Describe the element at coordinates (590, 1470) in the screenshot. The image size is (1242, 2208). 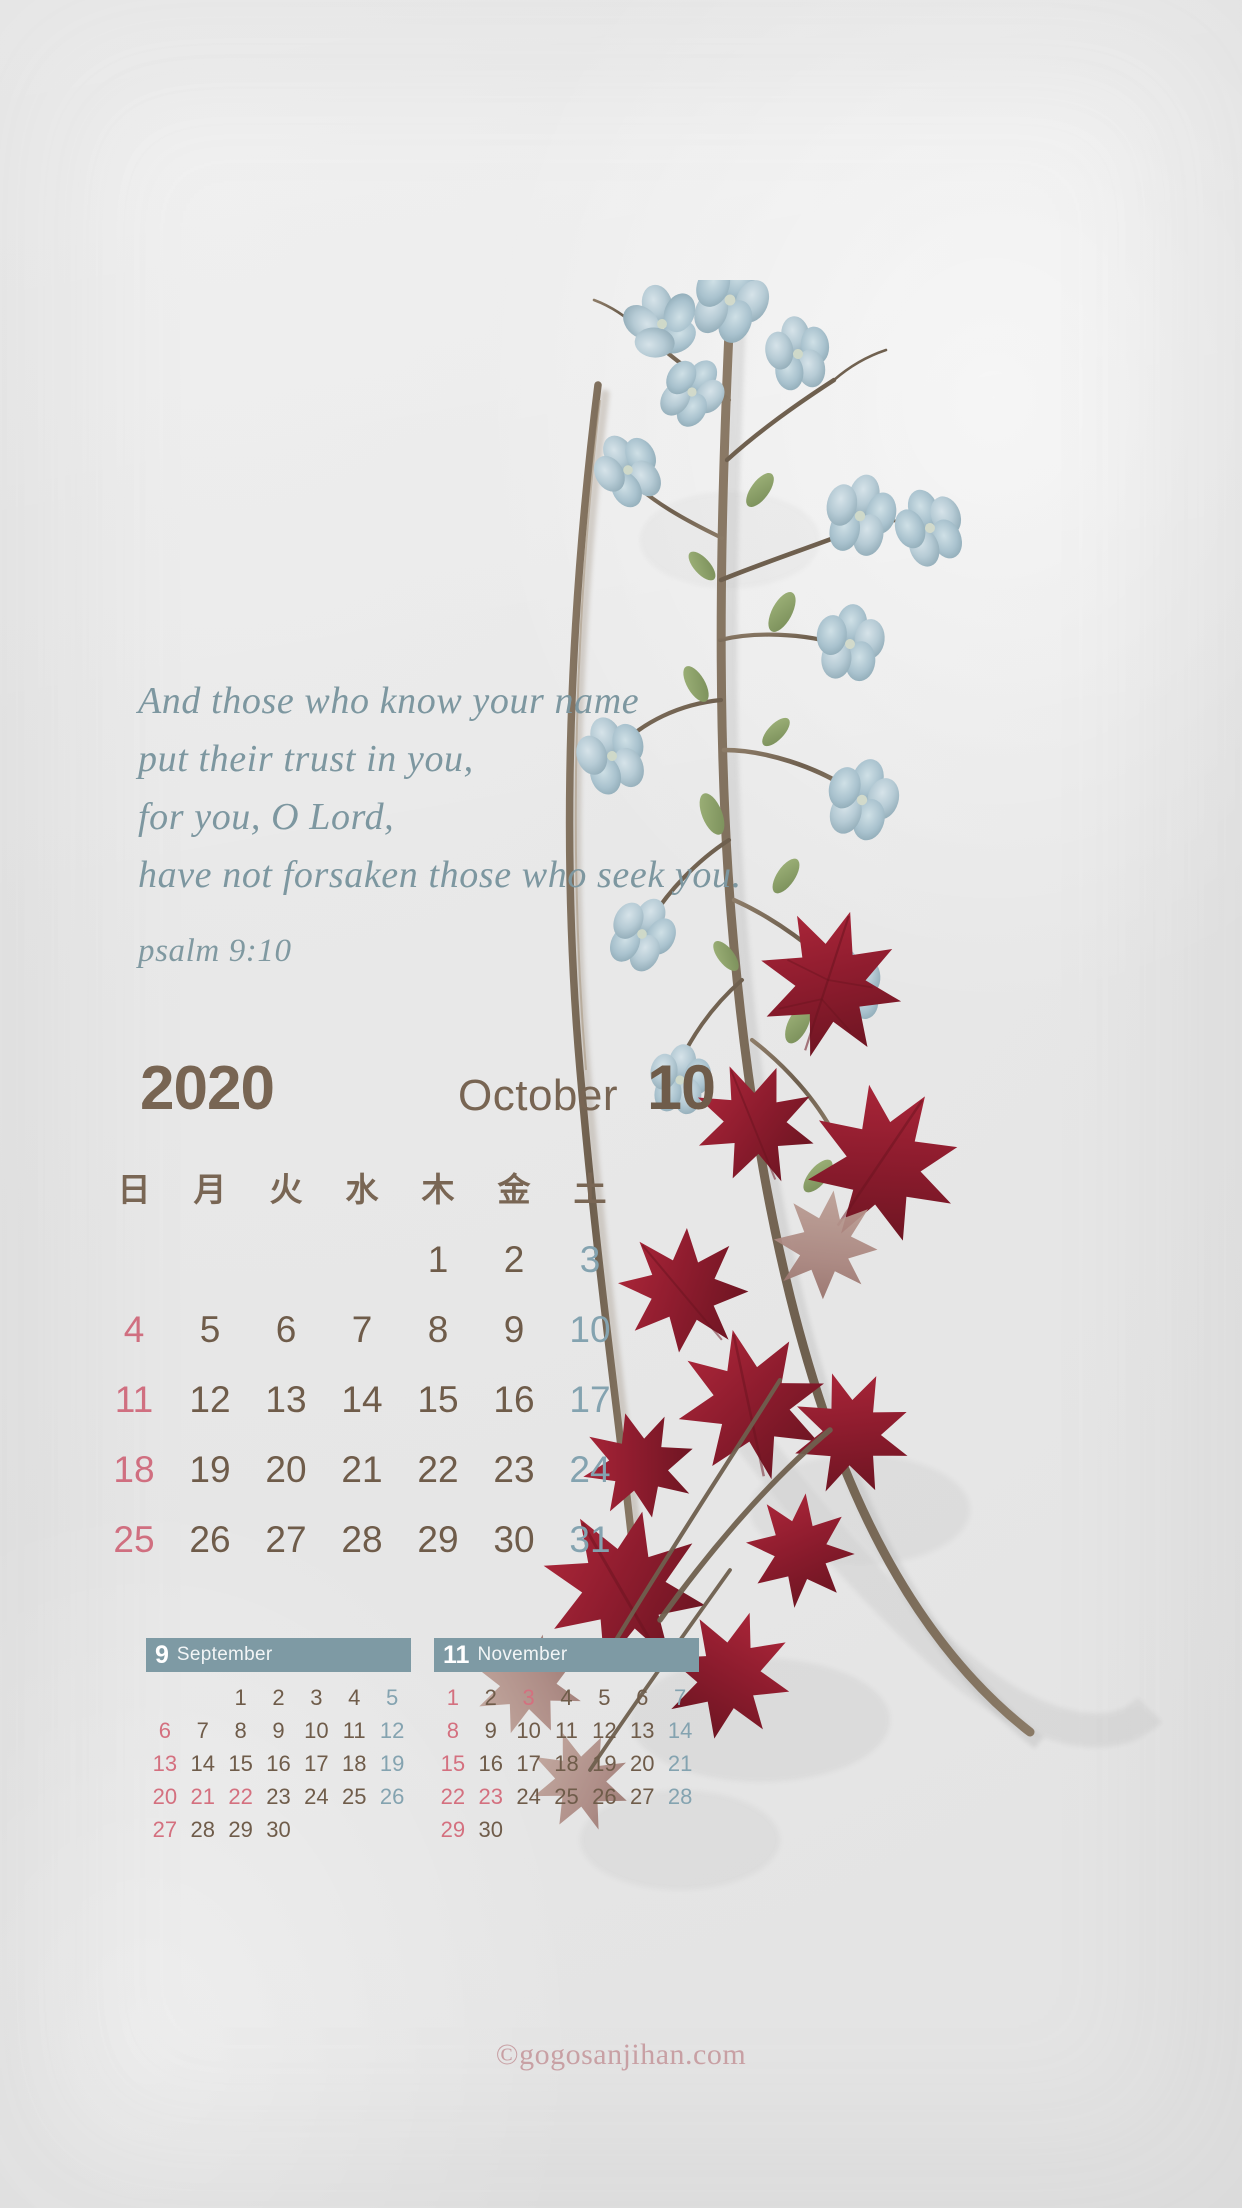
I see `calendar-day-24: 24` at that location.